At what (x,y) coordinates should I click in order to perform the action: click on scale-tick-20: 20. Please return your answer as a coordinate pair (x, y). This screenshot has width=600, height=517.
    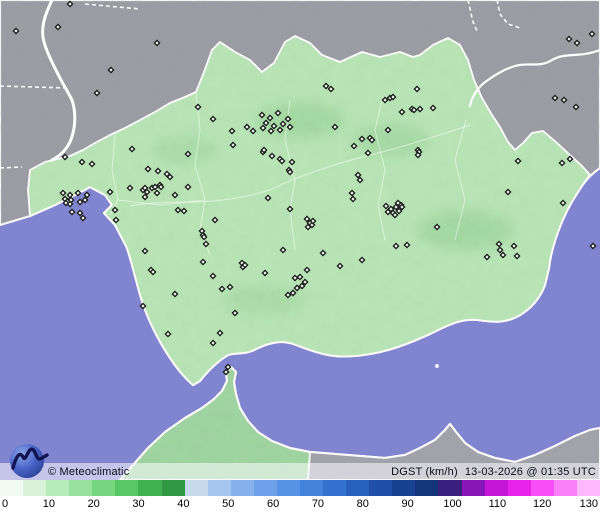
    Looking at the image, I should click on (93, 504).